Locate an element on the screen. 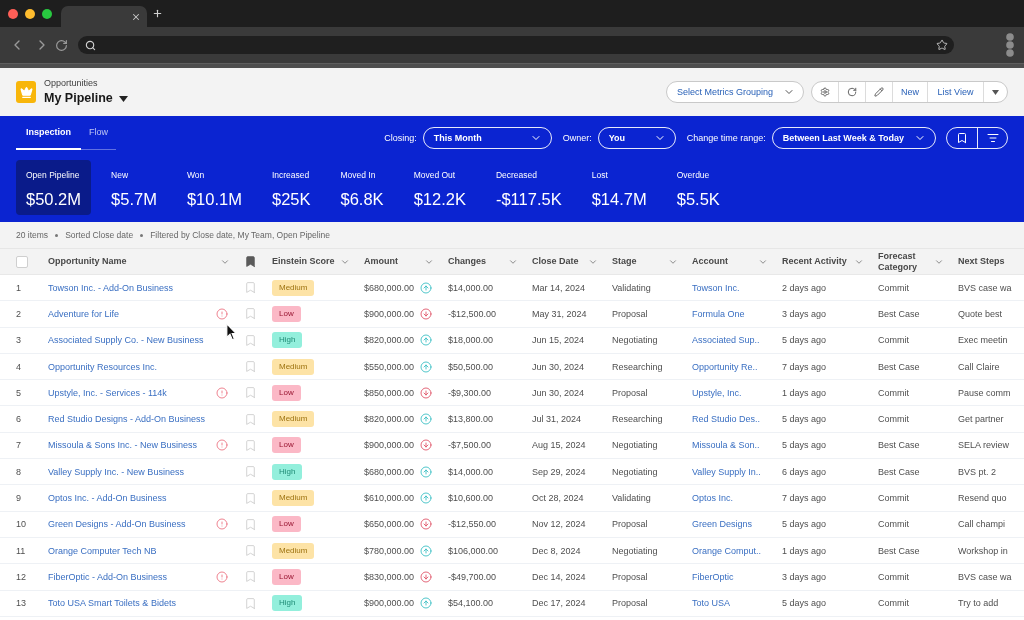  next-steps-text: Exec meetin is located at coordinates (983, 340).